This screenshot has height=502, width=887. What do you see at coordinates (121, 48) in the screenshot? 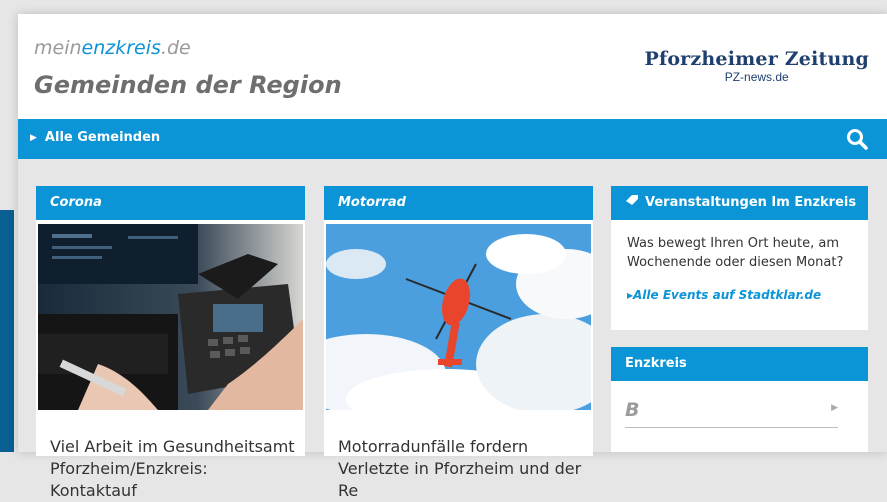
I see `site-name-highlight: enzkreis` at bounding box center [121, 48].